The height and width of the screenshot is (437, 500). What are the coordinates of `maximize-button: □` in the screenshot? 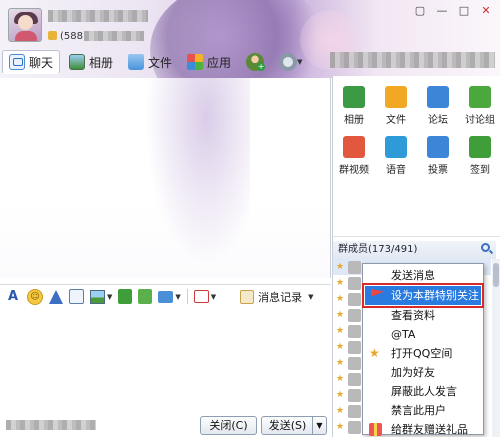 It's located at (464, 11).